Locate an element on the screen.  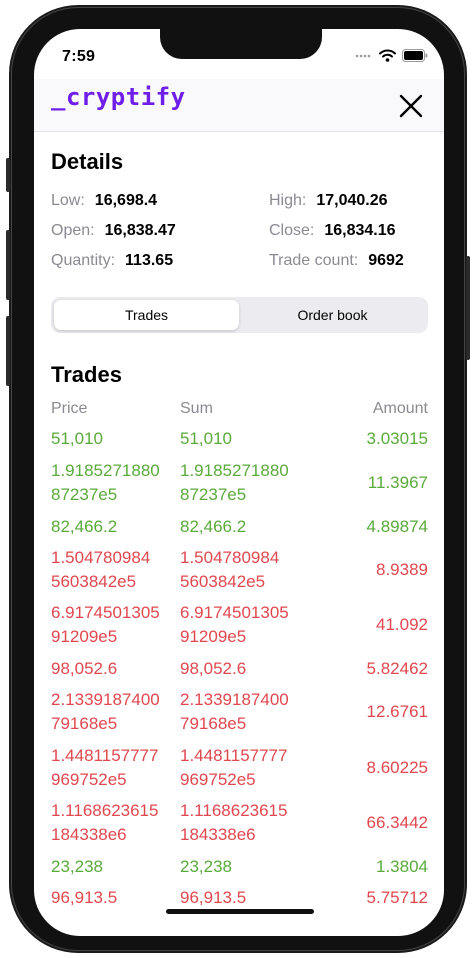
detail-low: Low: 16,698.4 is located at coordinates (104, 201).